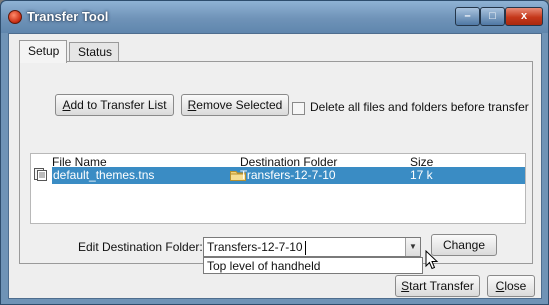  Describe the element at coordinates (15, 17) in the screenshot. I see `app-icon` at that location.